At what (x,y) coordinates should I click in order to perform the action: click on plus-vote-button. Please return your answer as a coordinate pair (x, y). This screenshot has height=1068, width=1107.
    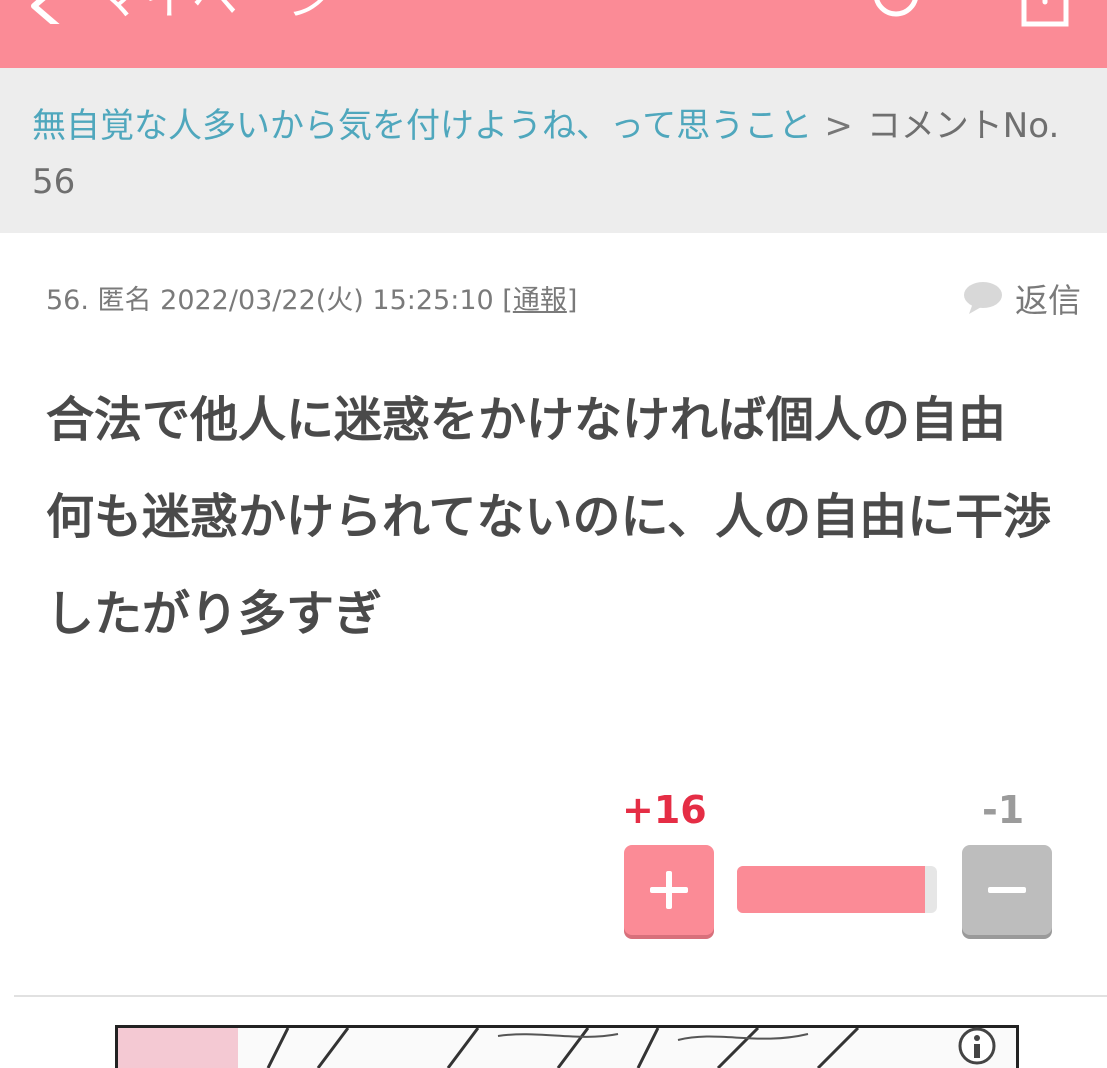
    Looking at the image, I should click on (669, 890).